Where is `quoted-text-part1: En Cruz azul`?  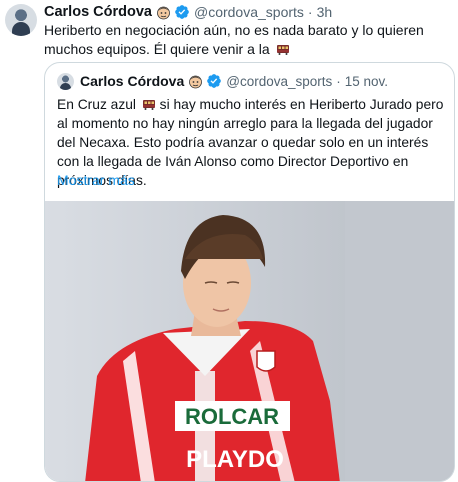
quoted-text-part1: En Cruz azul is located at coordinates (96, 104).